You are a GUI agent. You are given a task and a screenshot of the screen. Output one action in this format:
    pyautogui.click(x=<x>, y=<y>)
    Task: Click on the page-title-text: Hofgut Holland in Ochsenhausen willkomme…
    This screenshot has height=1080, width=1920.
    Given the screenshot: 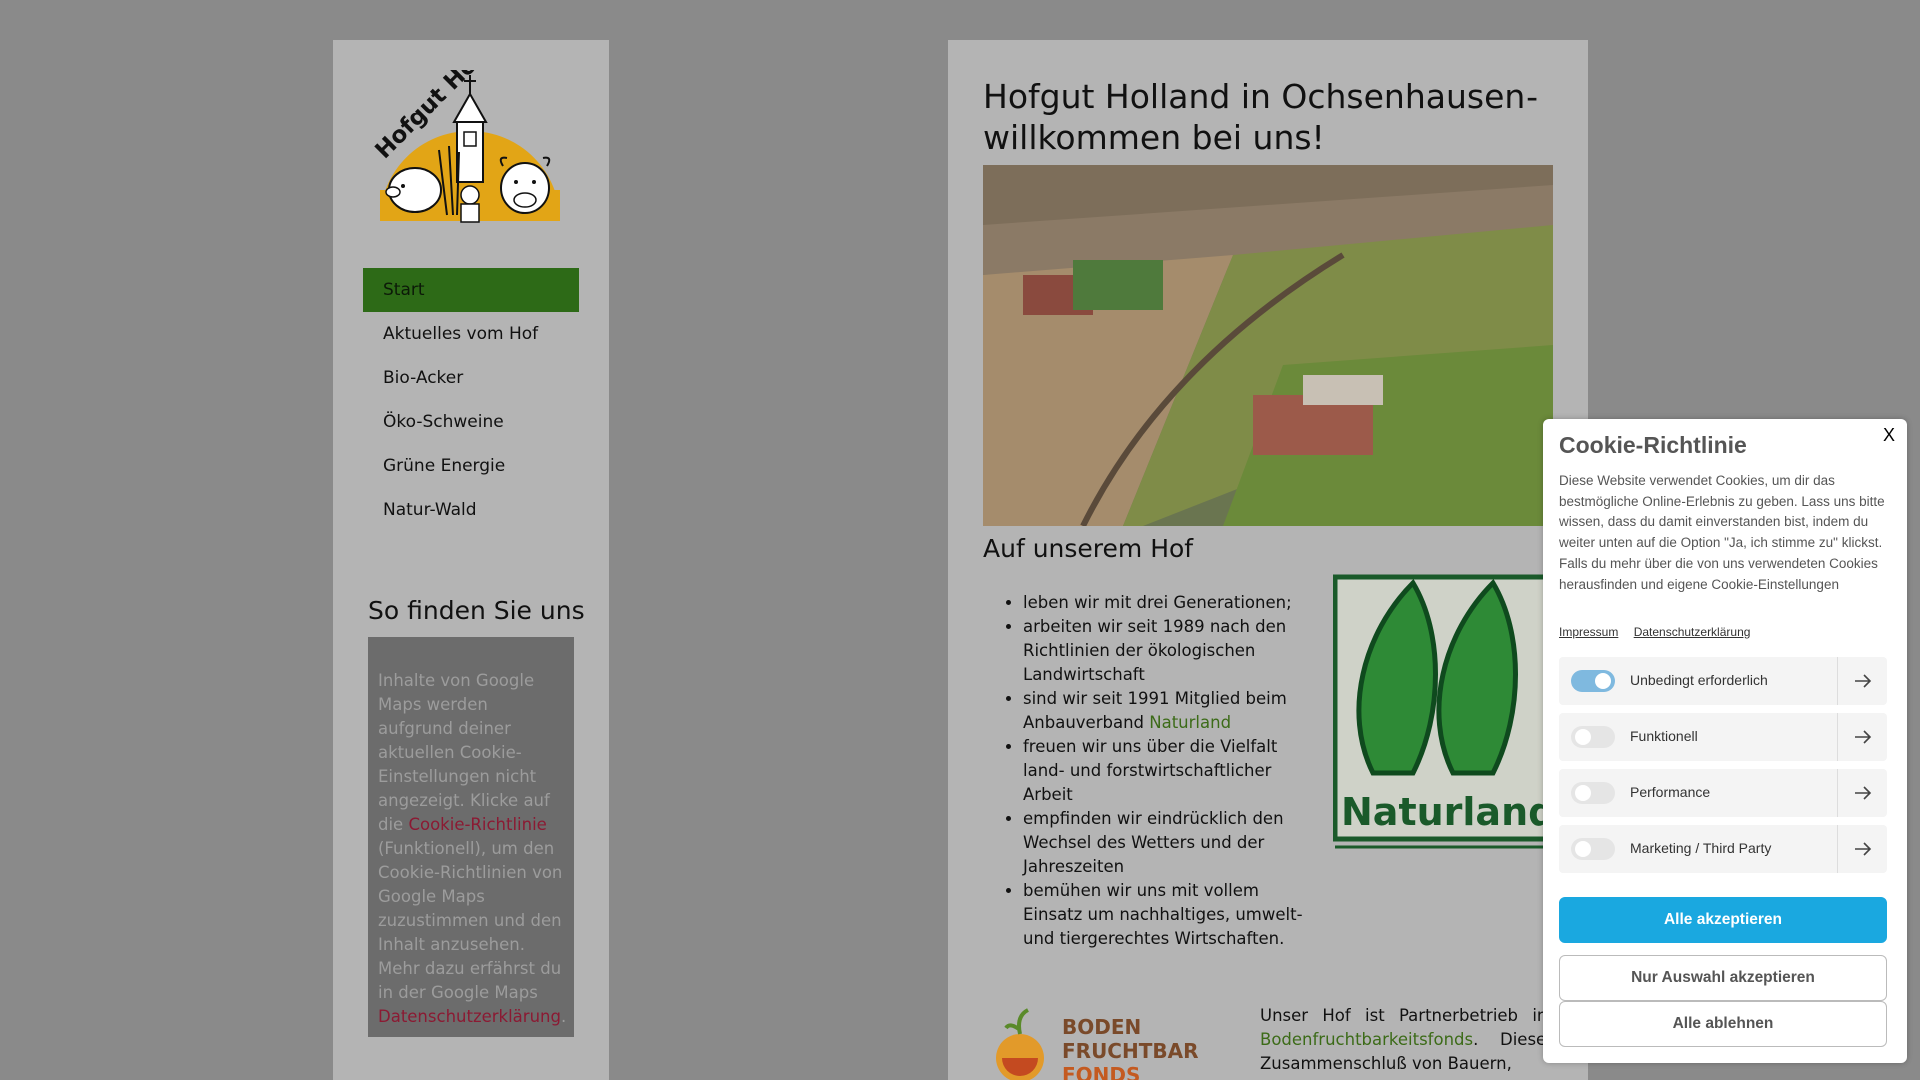 What is the action you would take?
    pyautogui.click(x=1254, y=117)
    